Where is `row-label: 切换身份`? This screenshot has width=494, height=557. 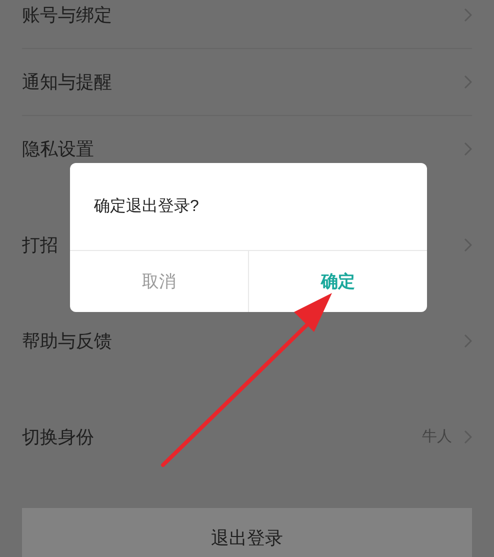 row-label: 切换身份 is located at coordinates (58, 437).